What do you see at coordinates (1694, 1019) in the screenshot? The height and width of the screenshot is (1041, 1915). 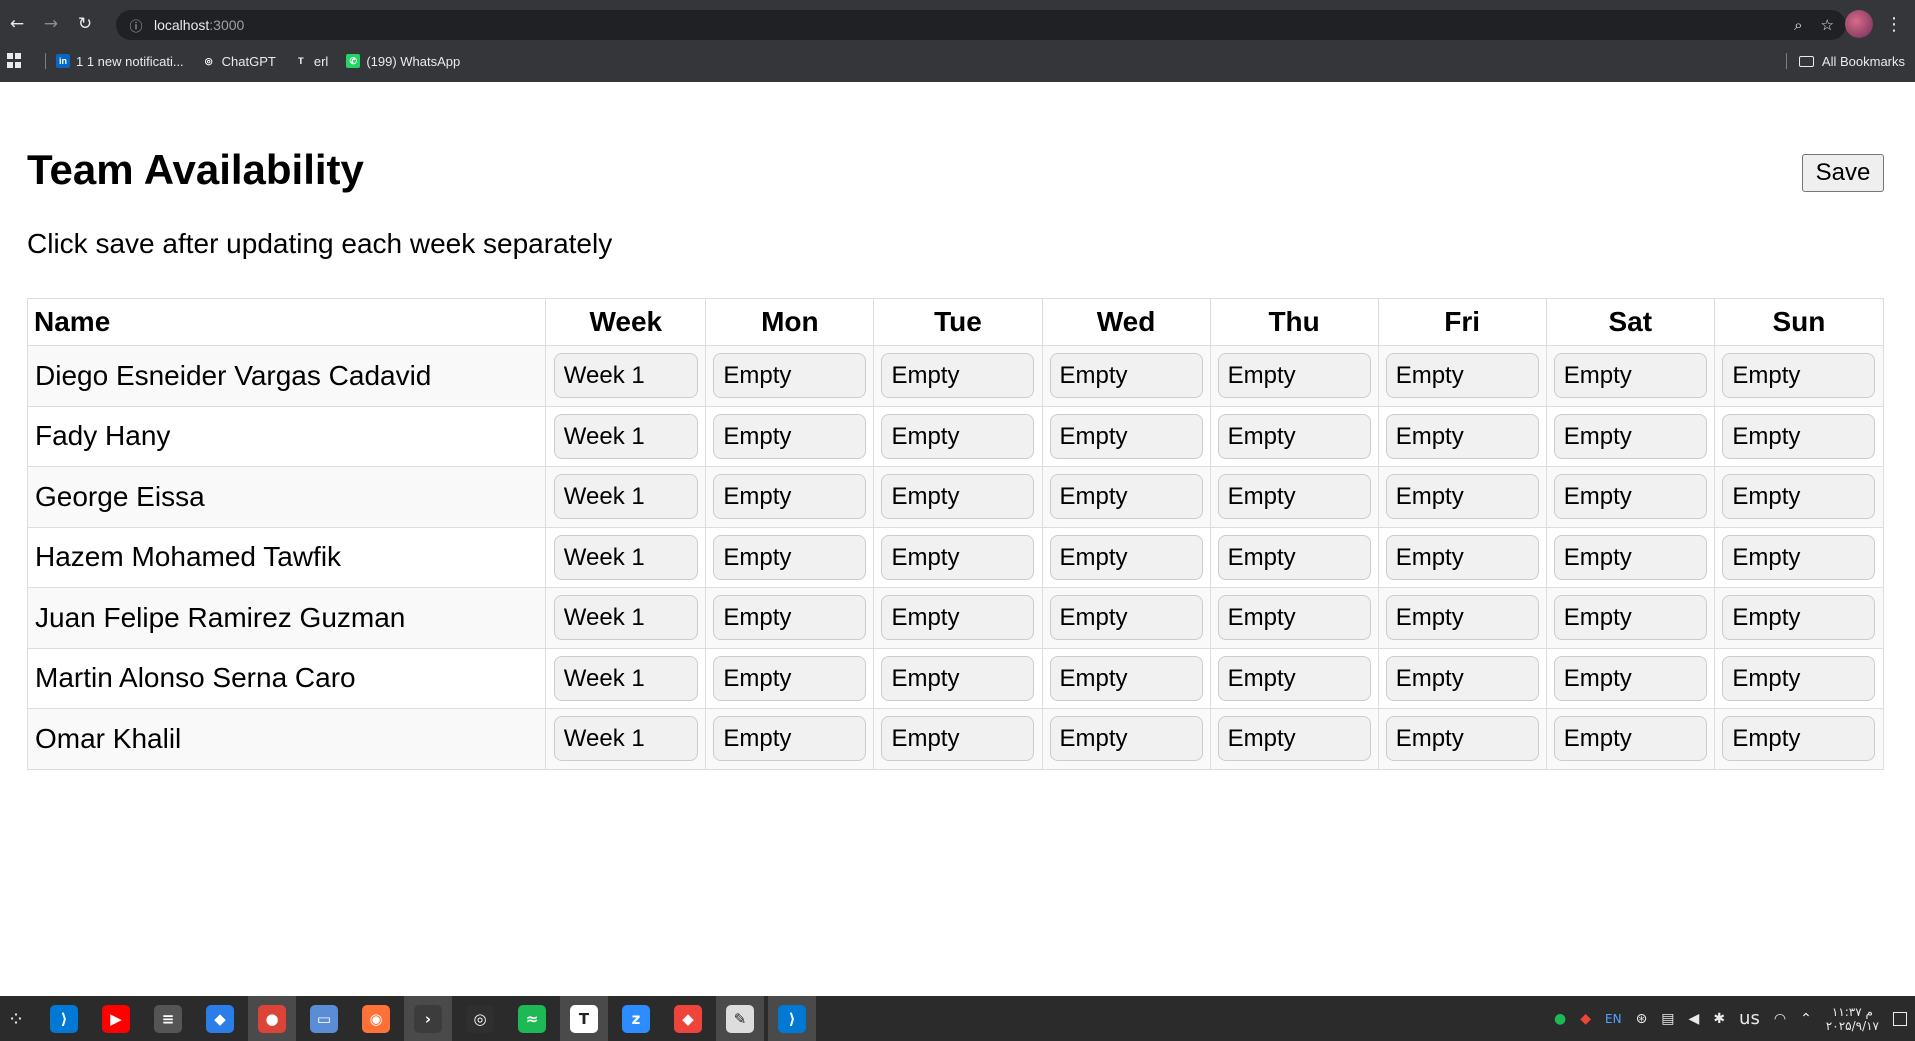 I see `volume-icon: ◀` at bounding box center [1694, 1019].